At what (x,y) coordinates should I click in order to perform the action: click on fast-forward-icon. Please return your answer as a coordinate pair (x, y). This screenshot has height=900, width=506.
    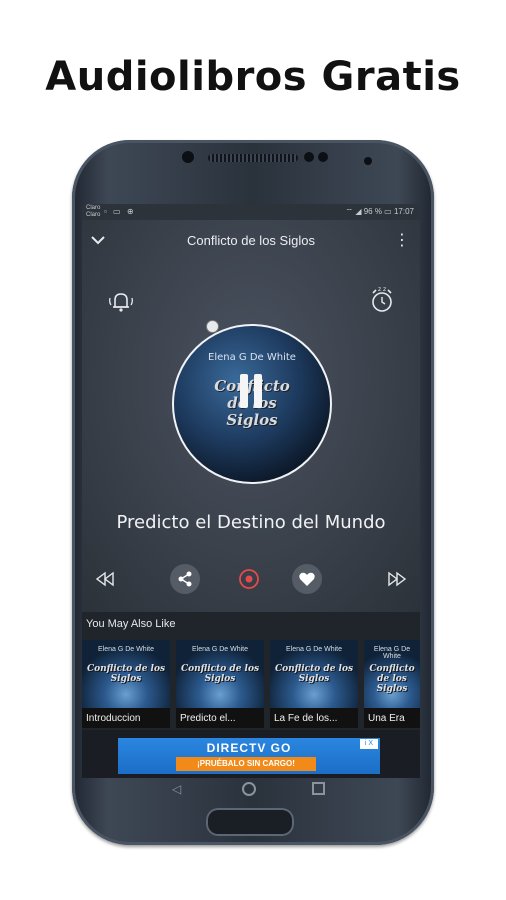
    Looking at the image, I should click on (397, 579).